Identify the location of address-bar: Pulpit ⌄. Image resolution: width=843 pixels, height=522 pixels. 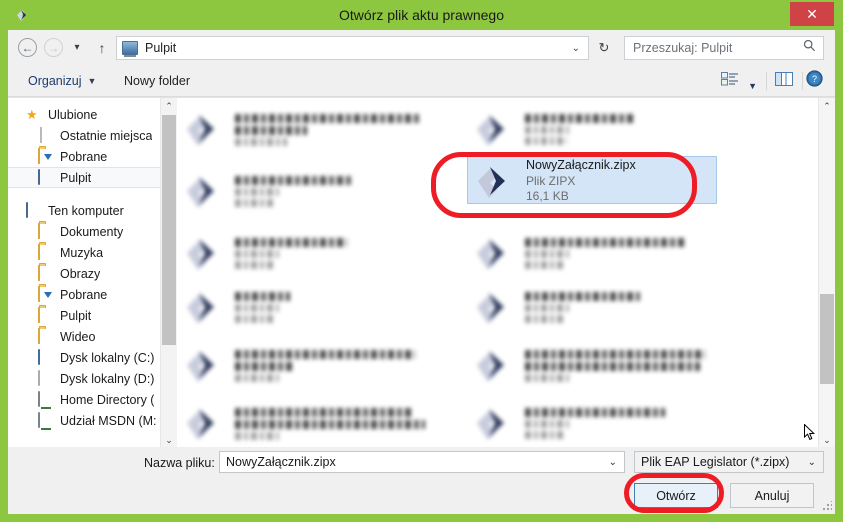
(352, 48).